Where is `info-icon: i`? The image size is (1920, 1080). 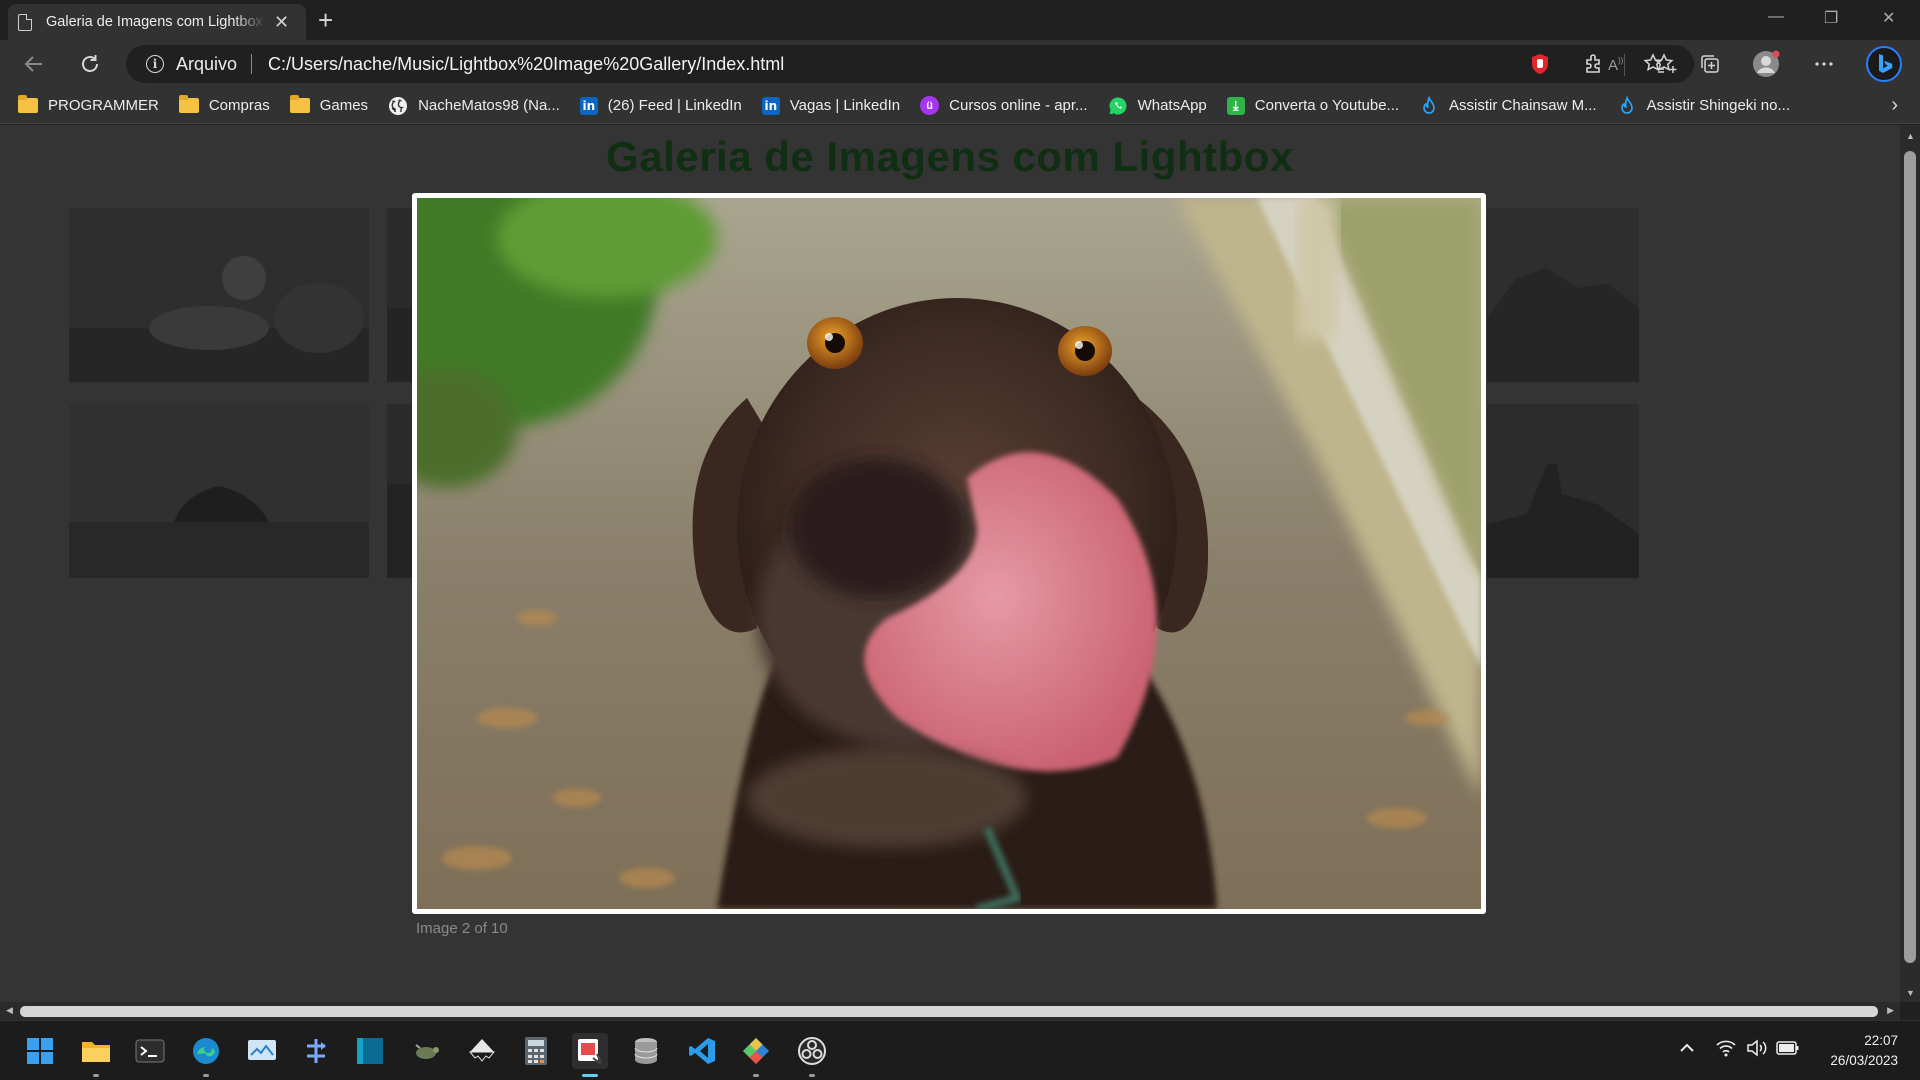 info-icon: i is located at coordinates (155, 64).